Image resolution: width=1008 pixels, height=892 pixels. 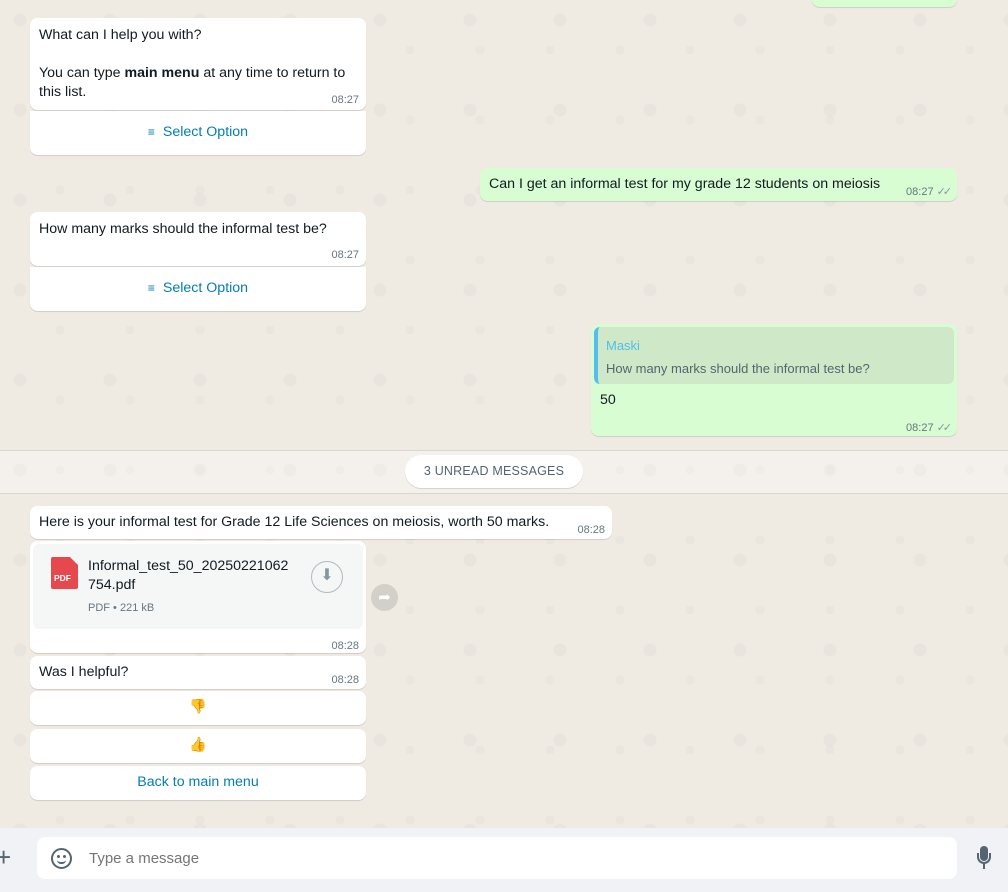 I want to click on message-text: this list., so click(x=63, y=92).